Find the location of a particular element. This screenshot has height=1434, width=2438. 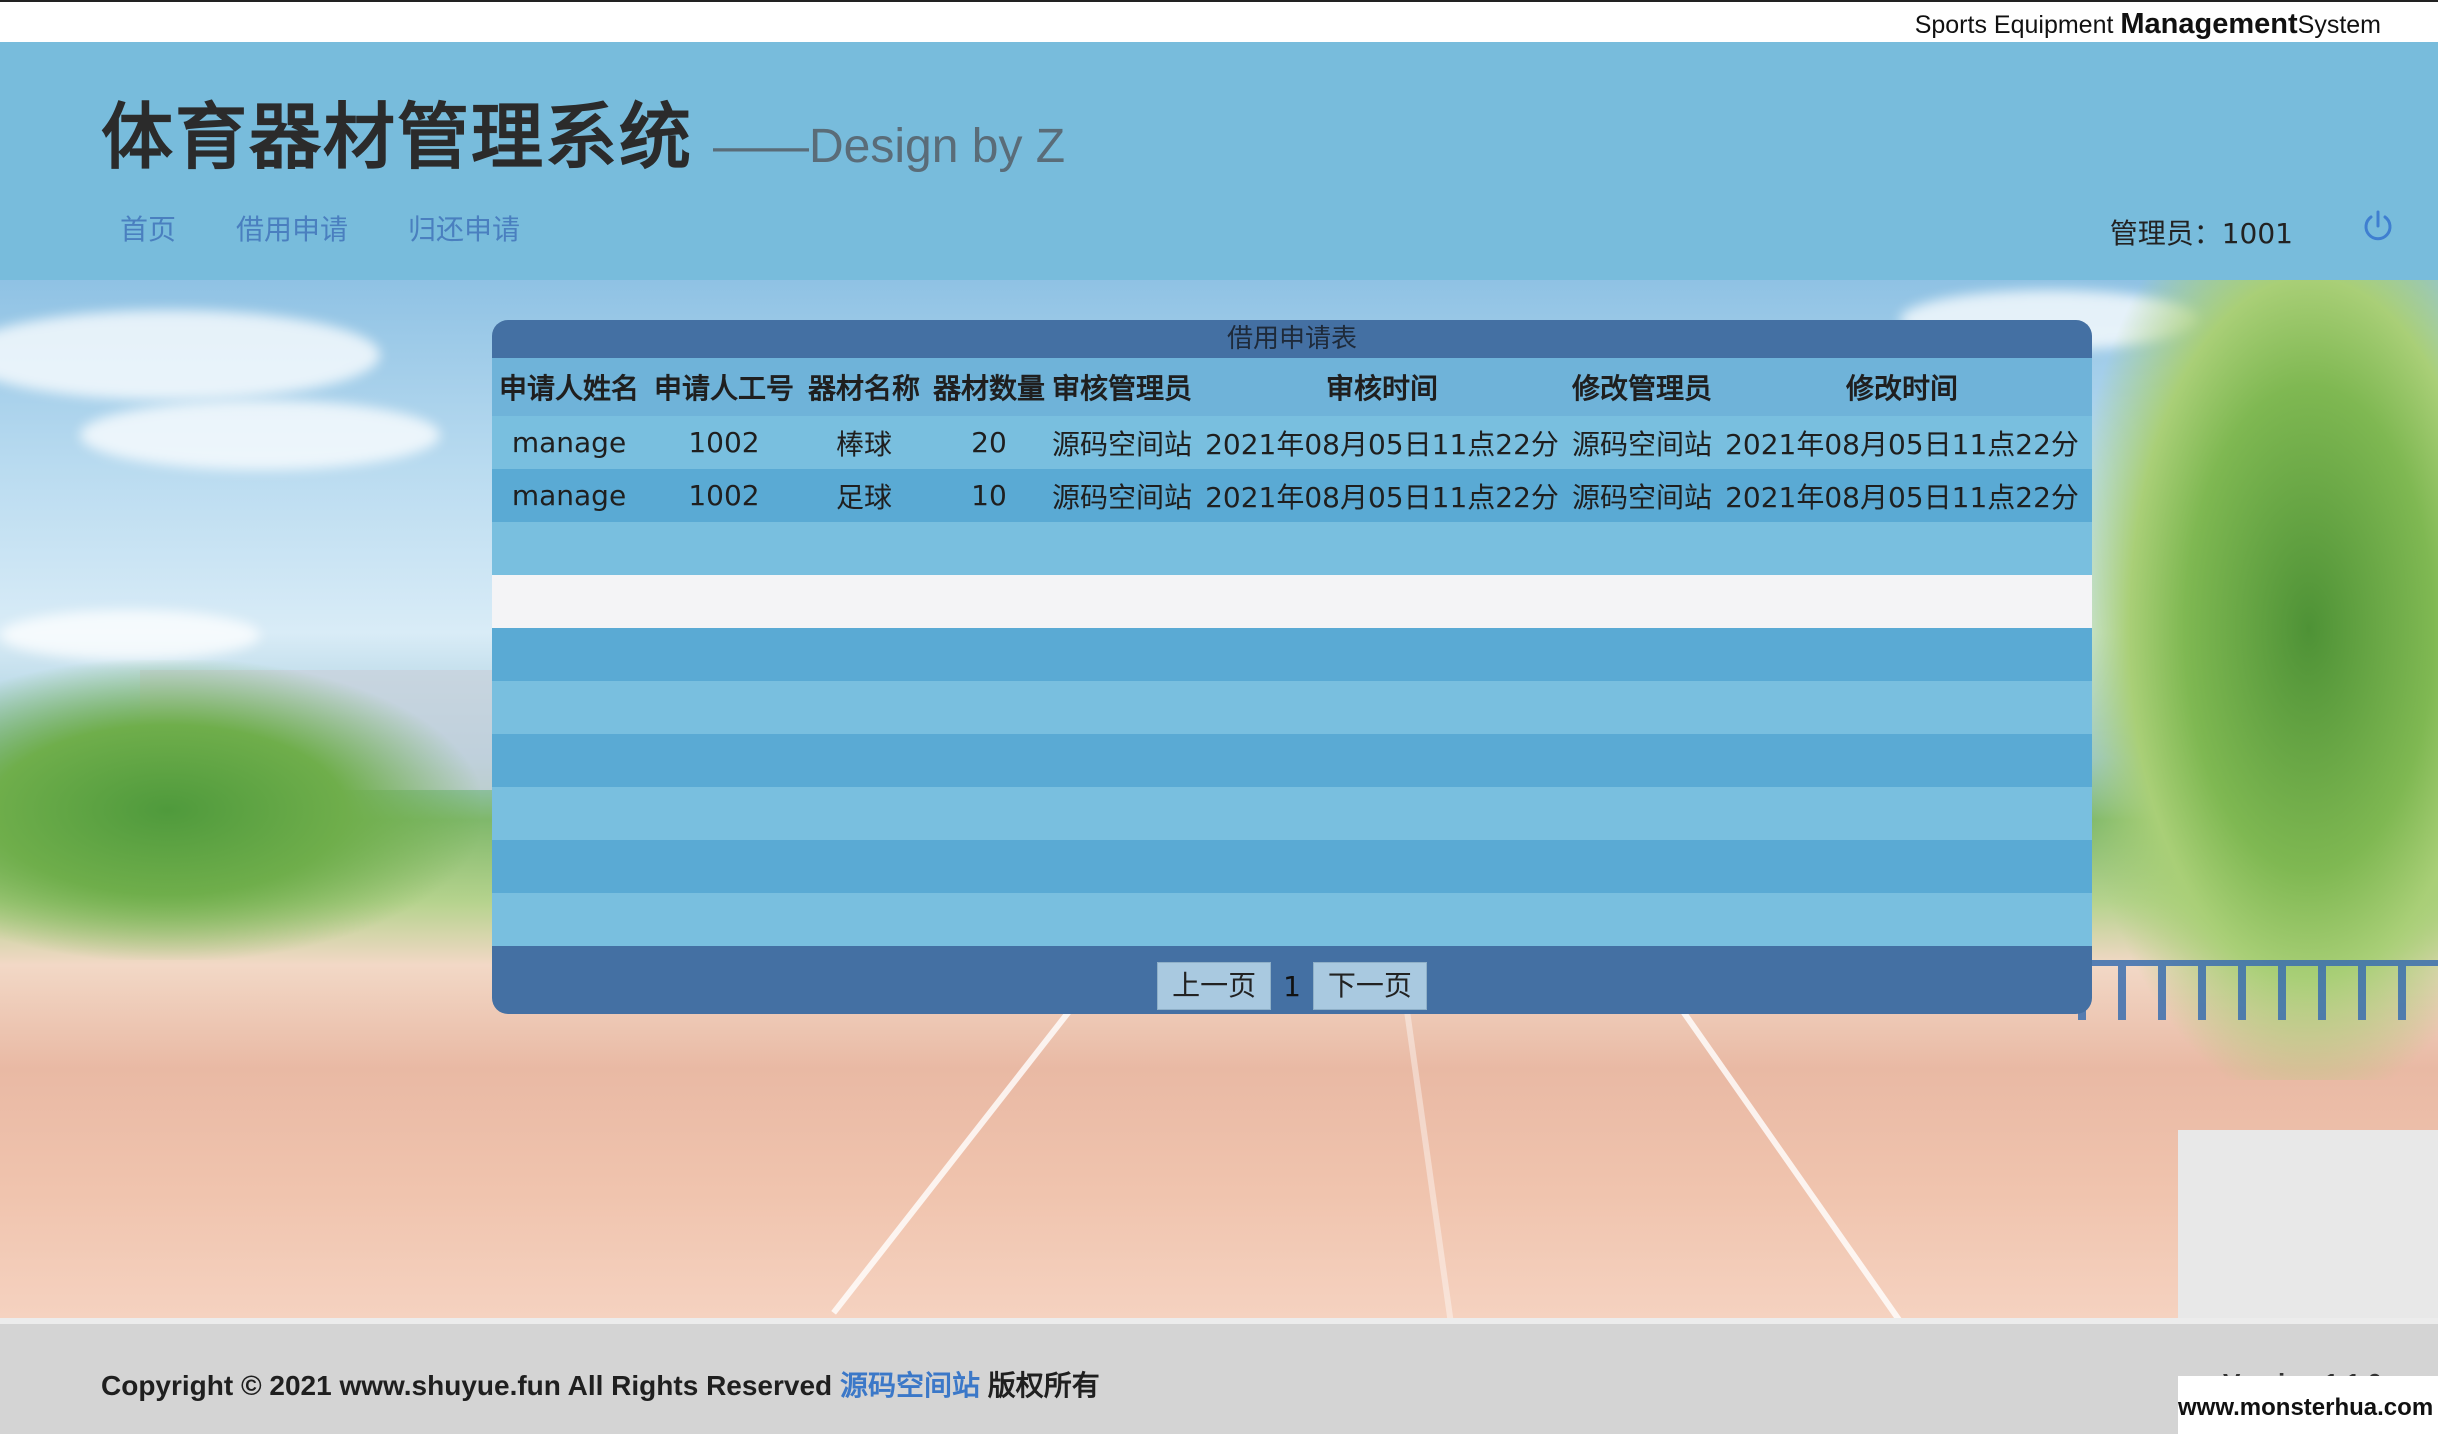

prev-page-button: 上一页 is located at coordinates (1214, 986).